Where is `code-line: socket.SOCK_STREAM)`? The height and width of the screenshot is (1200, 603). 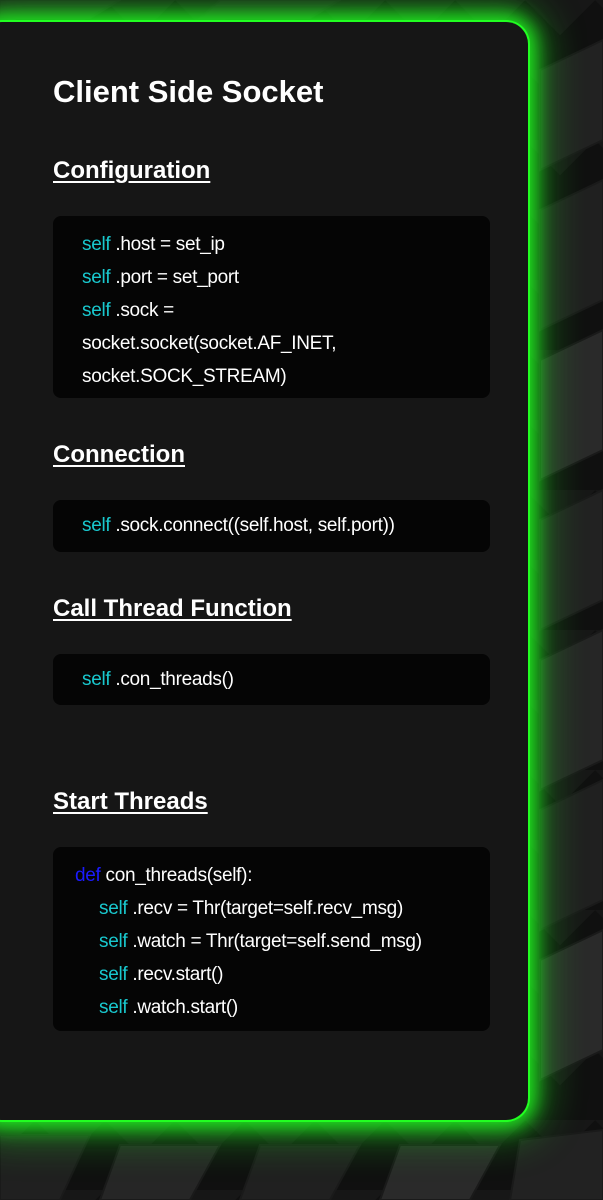
code-line: socket.SOCK_STREAM) is located at coordinates (286, 376).